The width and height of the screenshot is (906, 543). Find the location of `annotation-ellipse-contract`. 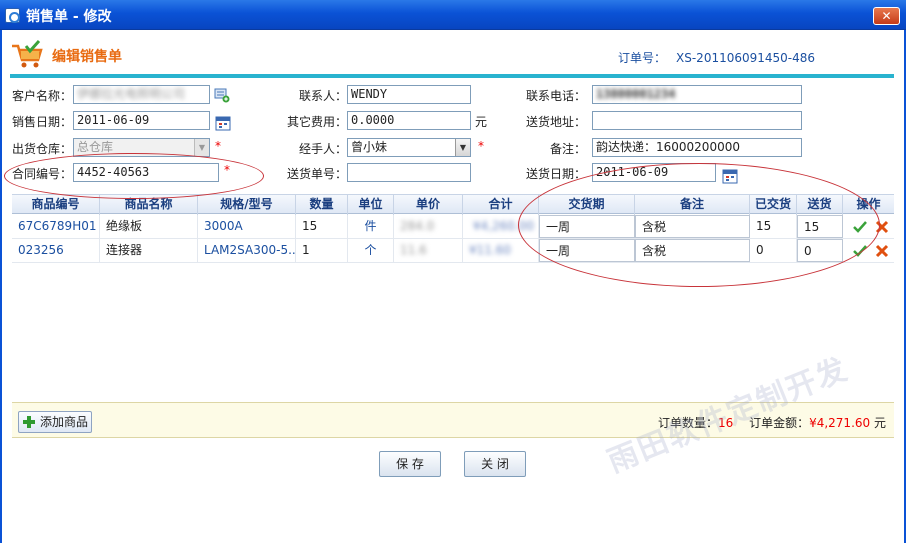

annotation-ellipse-contract is located at coordinates (134, 176).